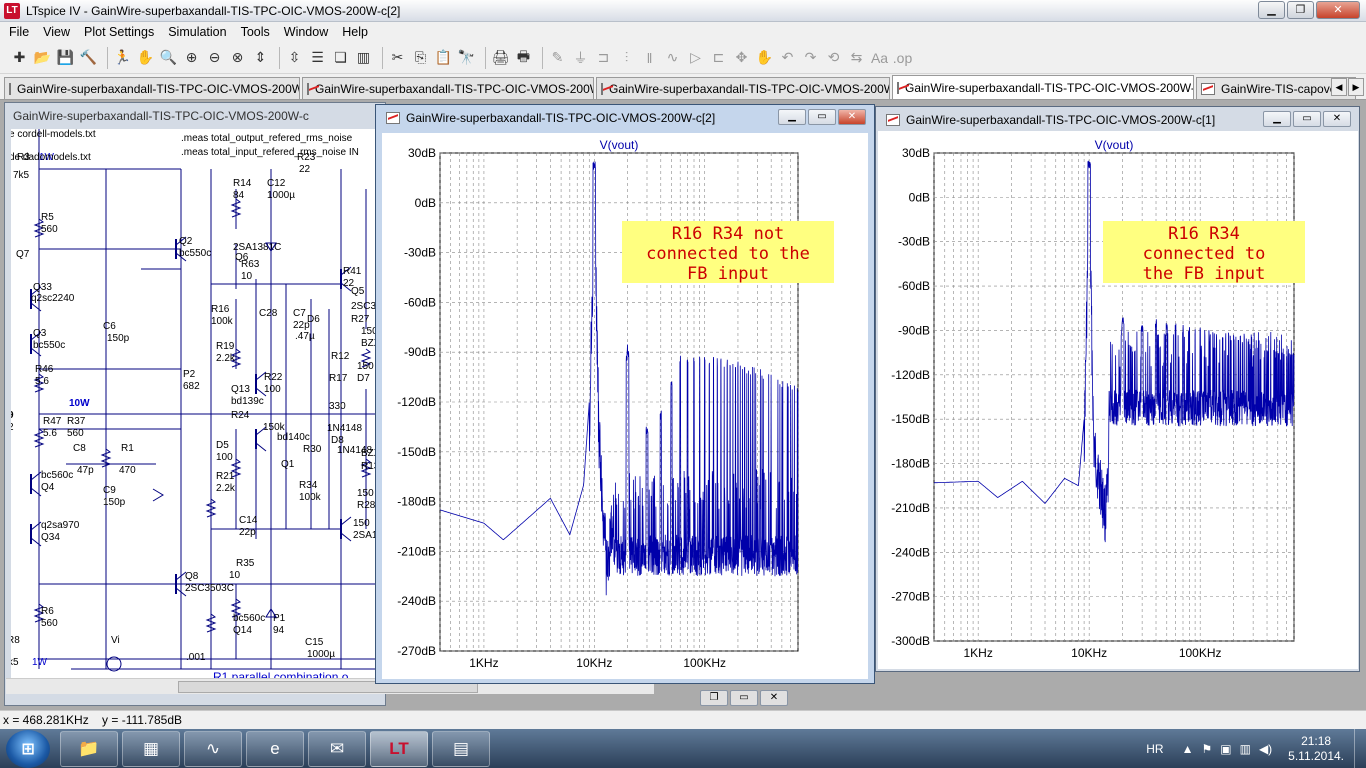 The height and width of the screenshot is (768, 1366). Describe the element at coordinates (580, 57) in the screenshot. I see `ground-icon: ⏚` at that location.